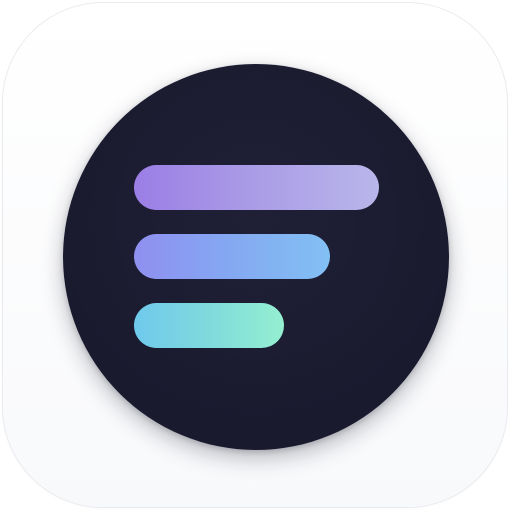 The image size is (512, 512). I want to click on bottom-gradient-bar, so click(209, 325).